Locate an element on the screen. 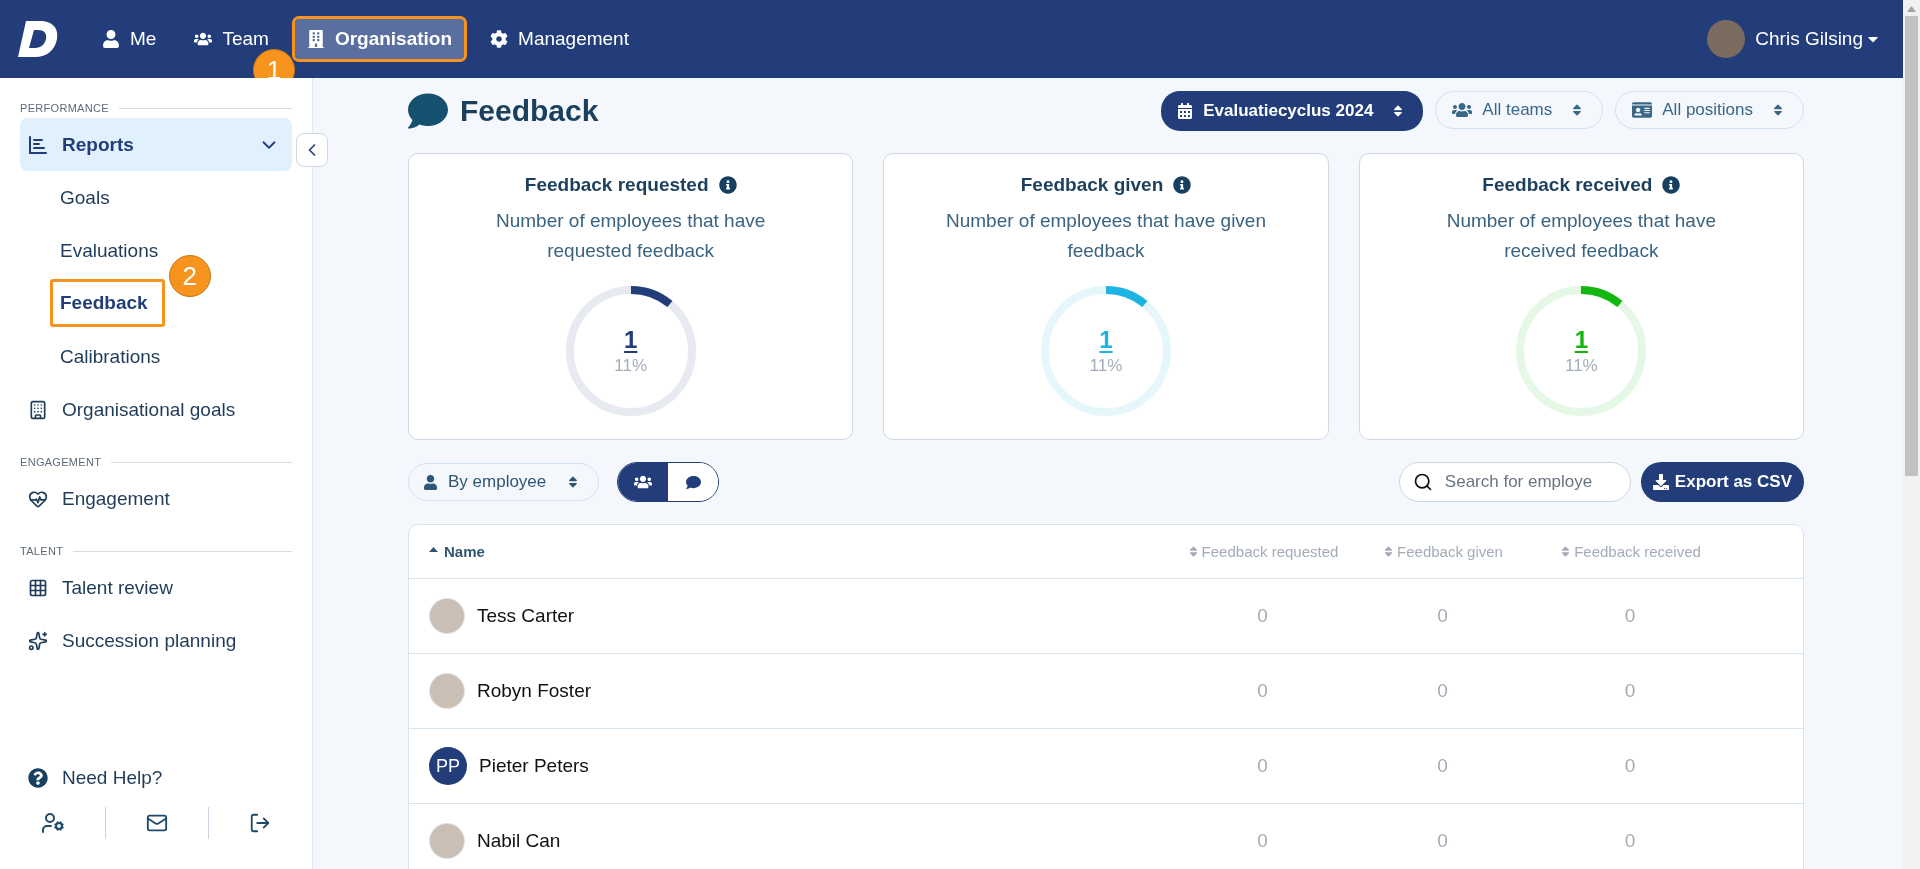 The width and height of the screenshot is (1920, 869). card-title: Feedback received is located at coordinates (1567, 185).